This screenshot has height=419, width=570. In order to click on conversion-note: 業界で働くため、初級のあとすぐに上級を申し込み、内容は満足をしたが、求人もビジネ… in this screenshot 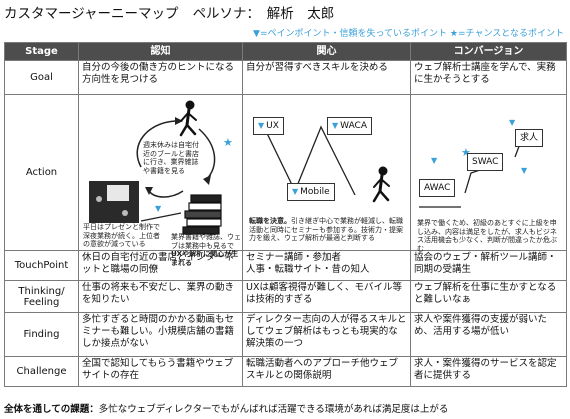, I will do `click(487, 236)`.